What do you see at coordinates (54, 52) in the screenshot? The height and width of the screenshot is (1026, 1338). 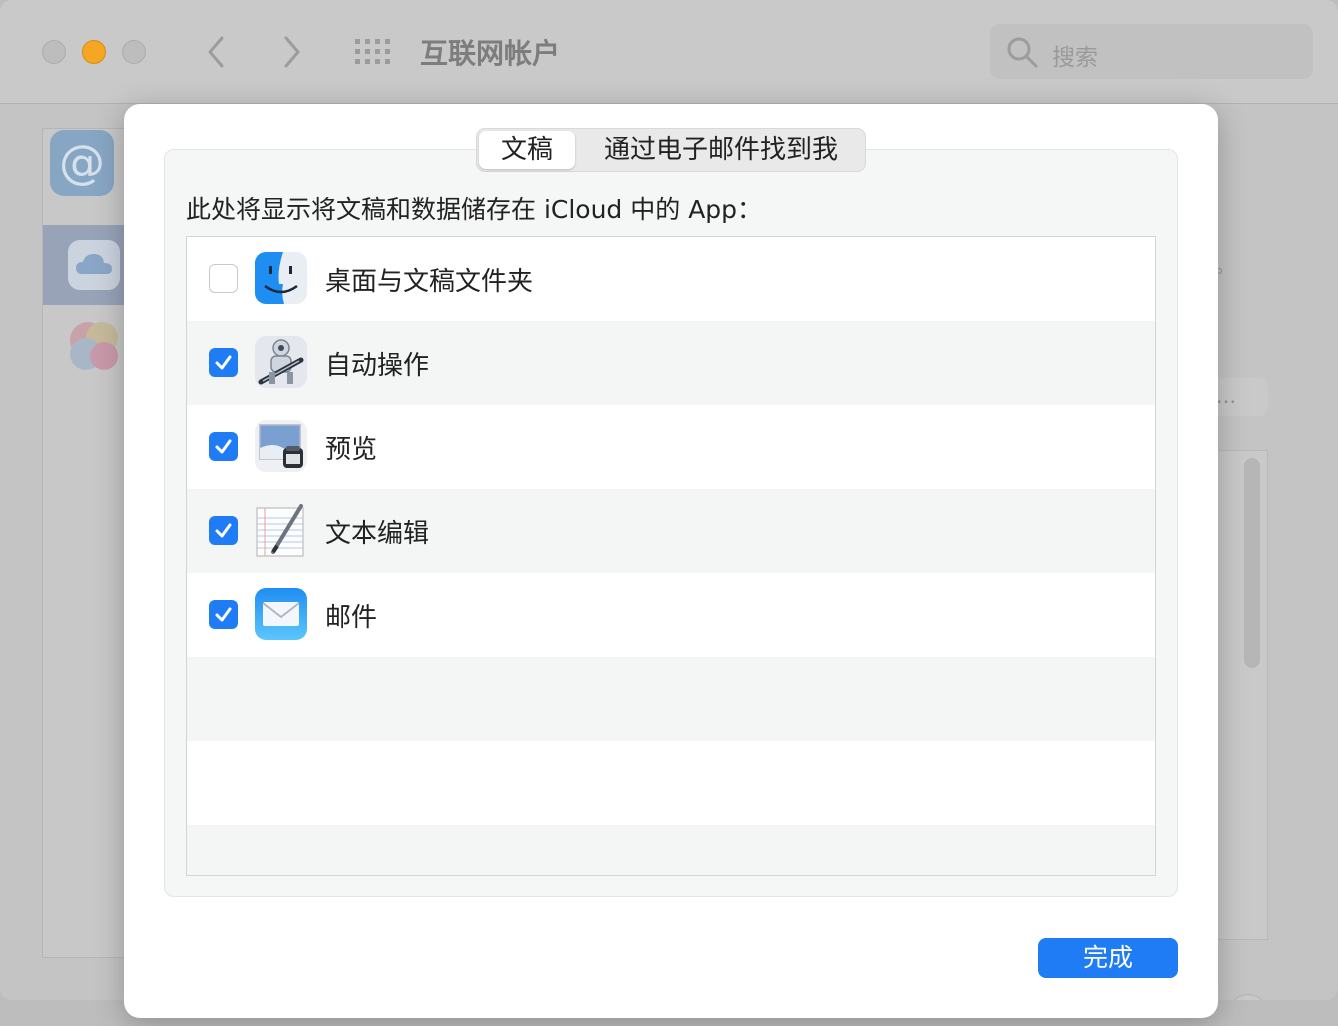 I see `close-window-button` at bounding box center [54, 52].